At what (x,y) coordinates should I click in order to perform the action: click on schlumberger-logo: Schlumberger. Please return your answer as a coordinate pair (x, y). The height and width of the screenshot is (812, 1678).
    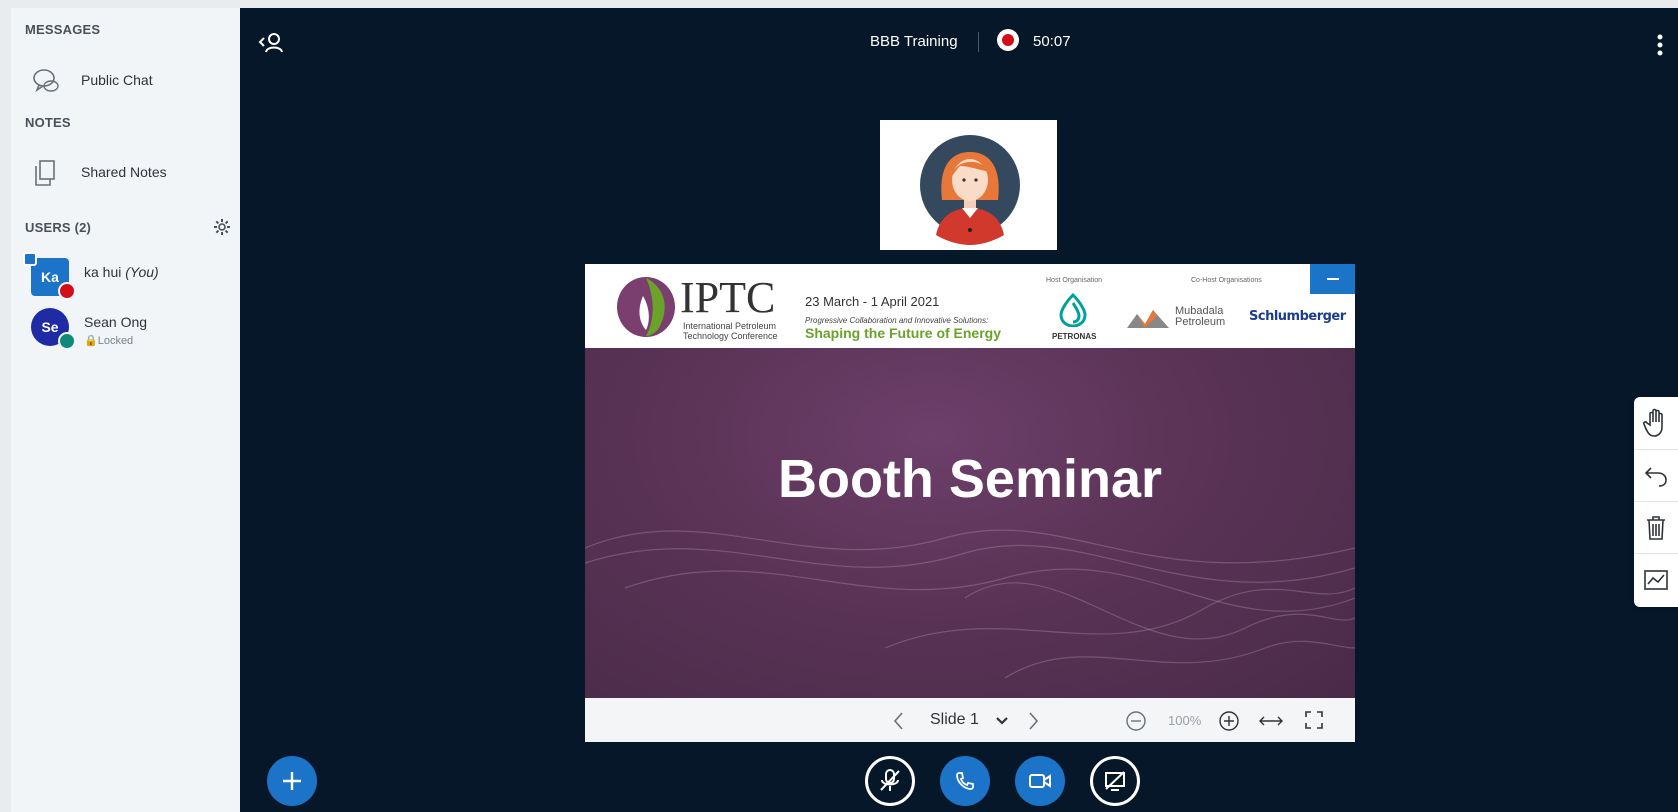
    Looking at the image, I should click on (1297, 316).